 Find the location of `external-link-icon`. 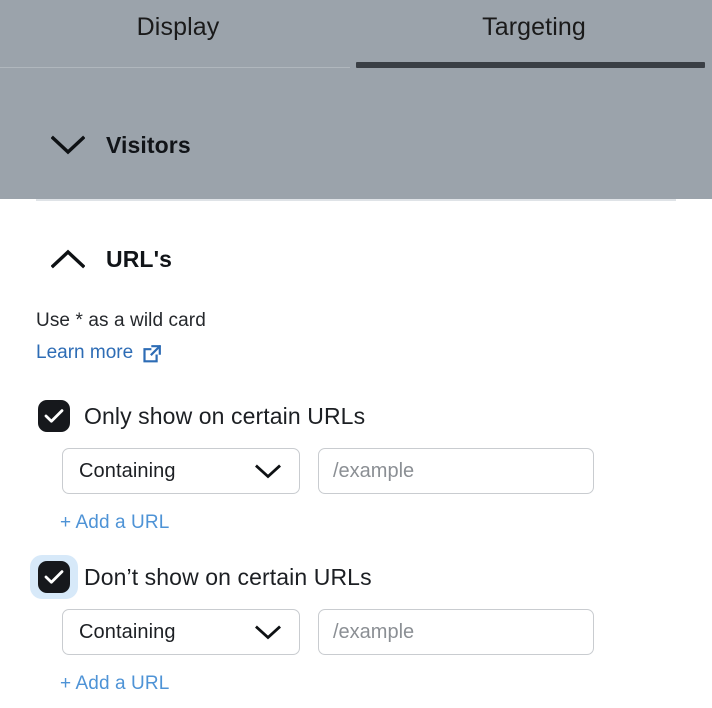

external-link-icon is located at coordinates (152, 354).